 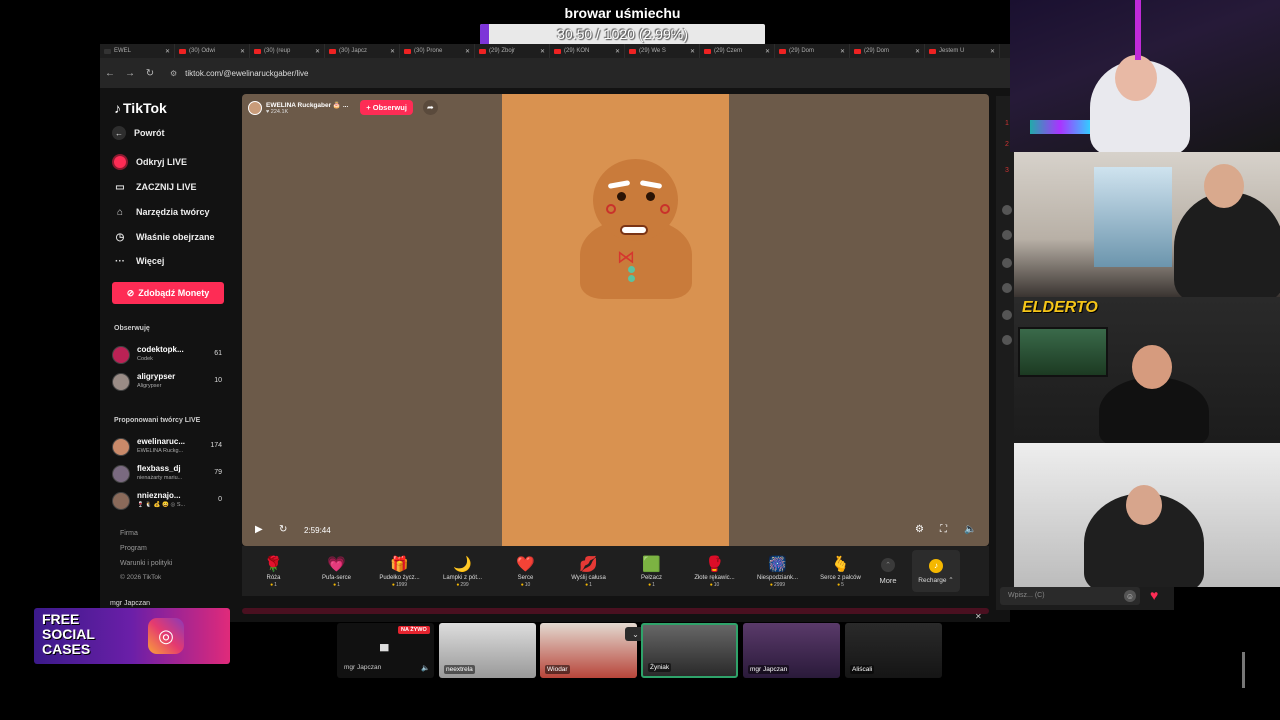 What do you see at coordinates (163, 237) in the screenshot?
I see `sidebar-item-recently-watched: ◷ Właśnie obejrzane` at bounding box center [163, 237].